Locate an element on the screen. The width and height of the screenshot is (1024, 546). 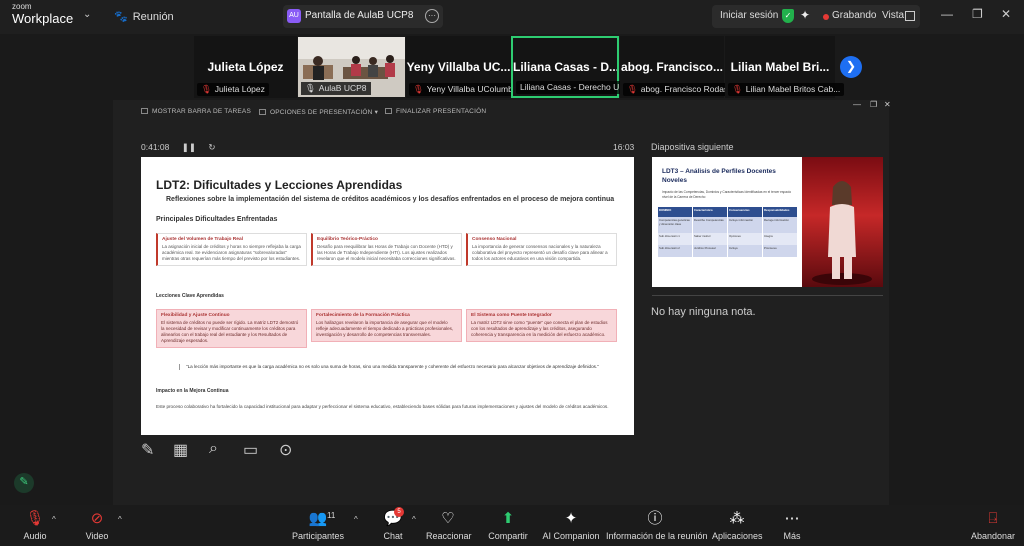
sparkle-icon: ✦ is located at coordinates (571, 518).